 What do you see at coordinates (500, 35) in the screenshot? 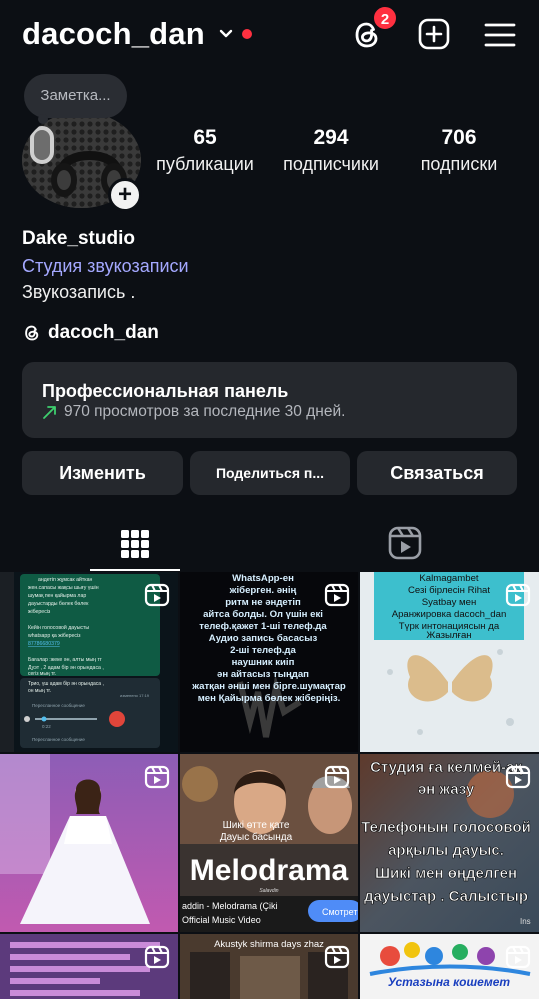
I see `menu-icon` at bounding box center [500, 35].